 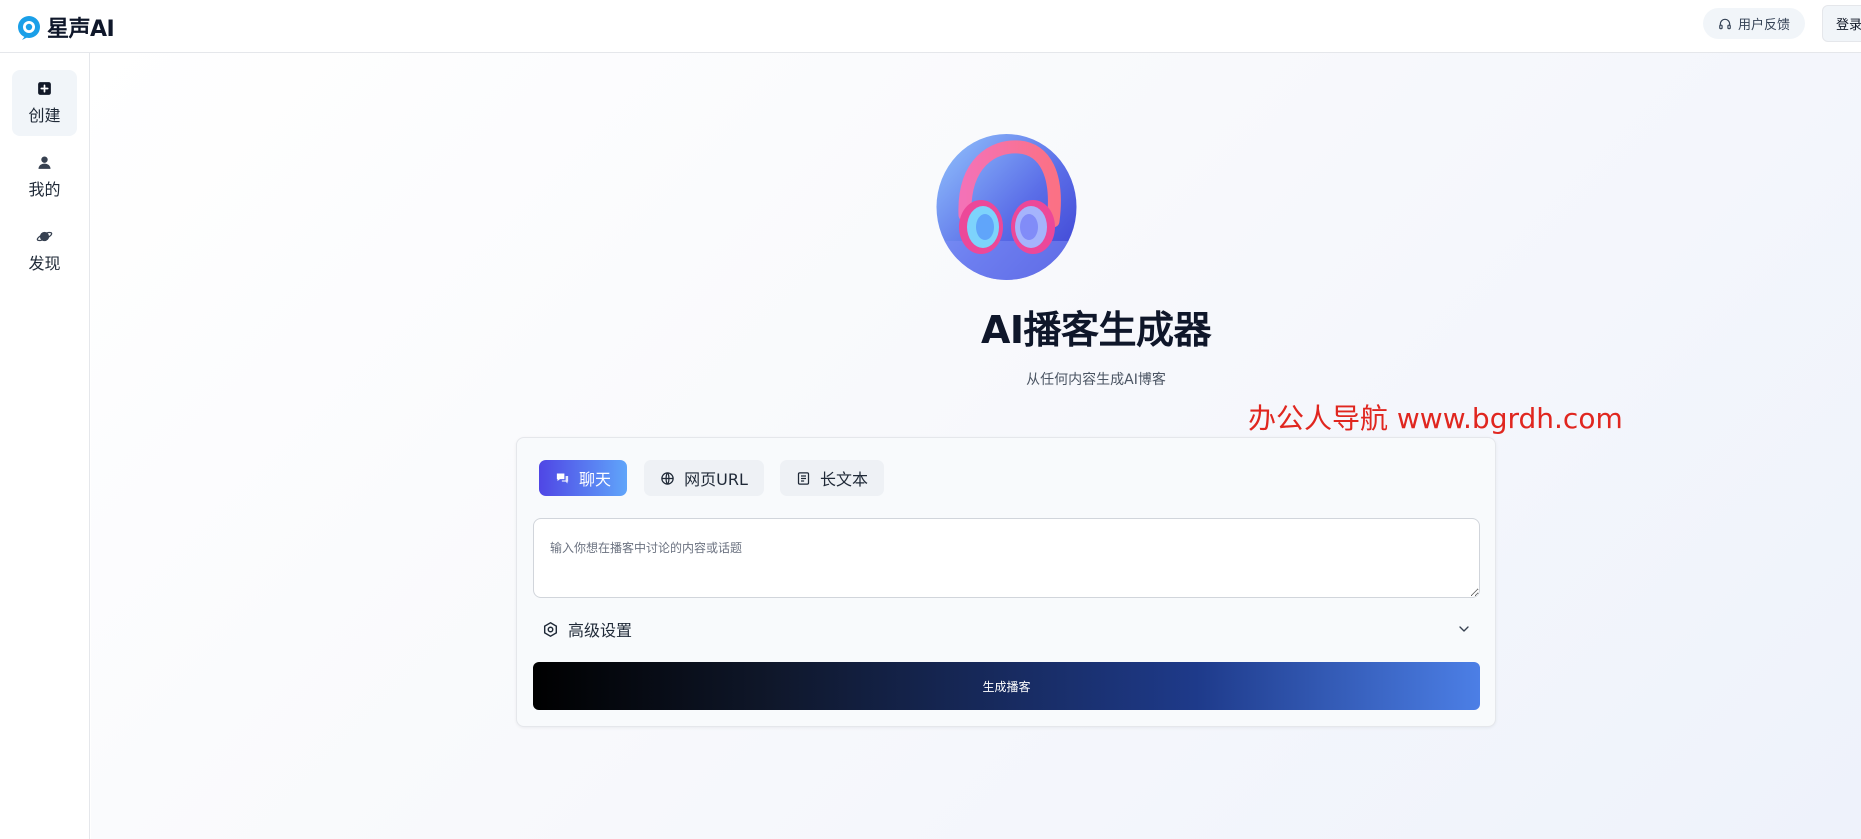 I want to click on tab-long-text: 长文本, so click(x=832, y=478).